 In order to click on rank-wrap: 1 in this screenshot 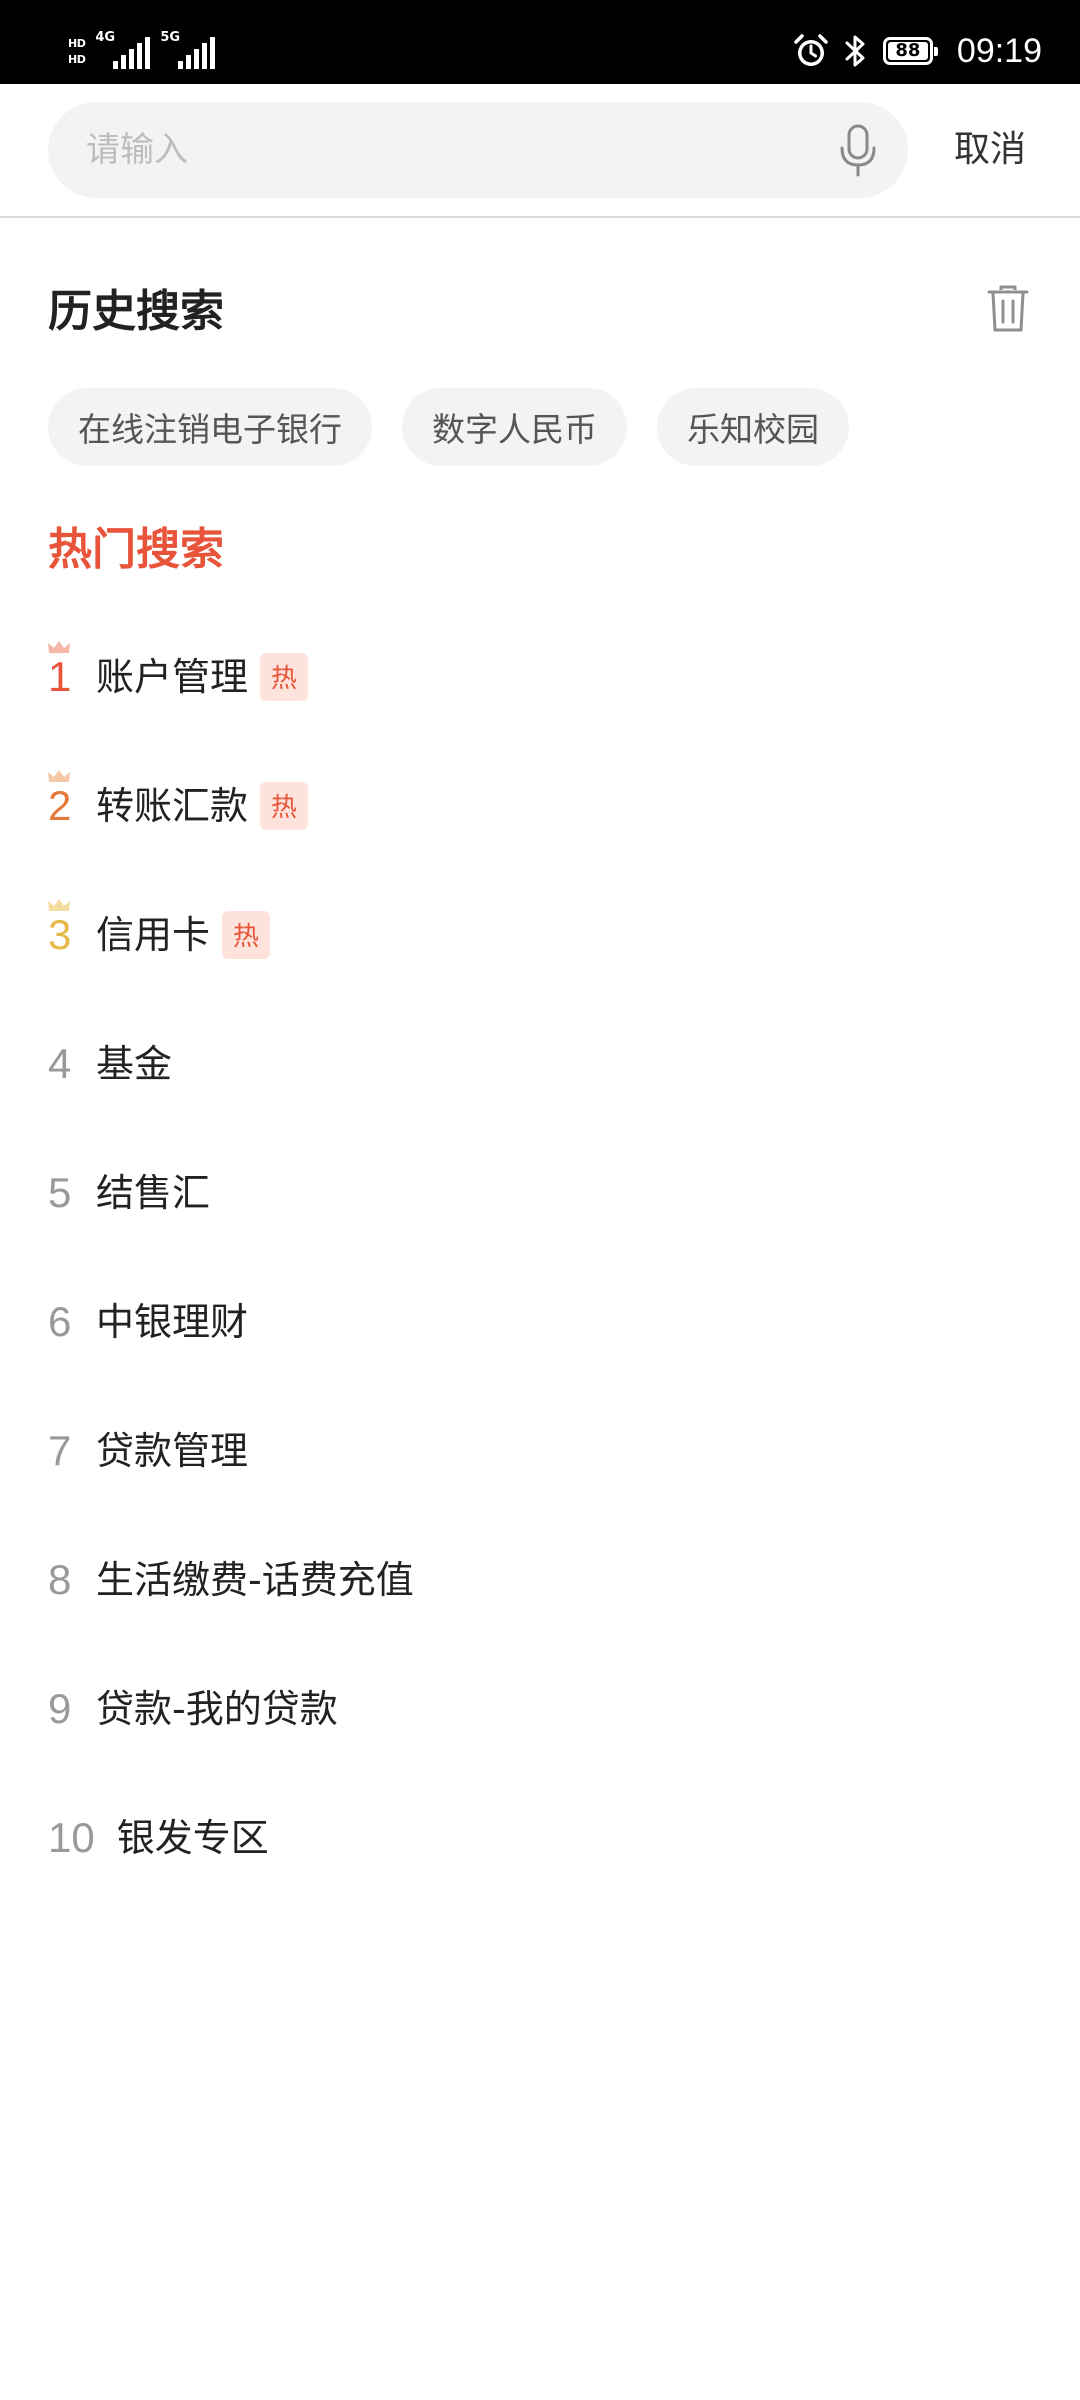, I will do `click(65, 671)`.